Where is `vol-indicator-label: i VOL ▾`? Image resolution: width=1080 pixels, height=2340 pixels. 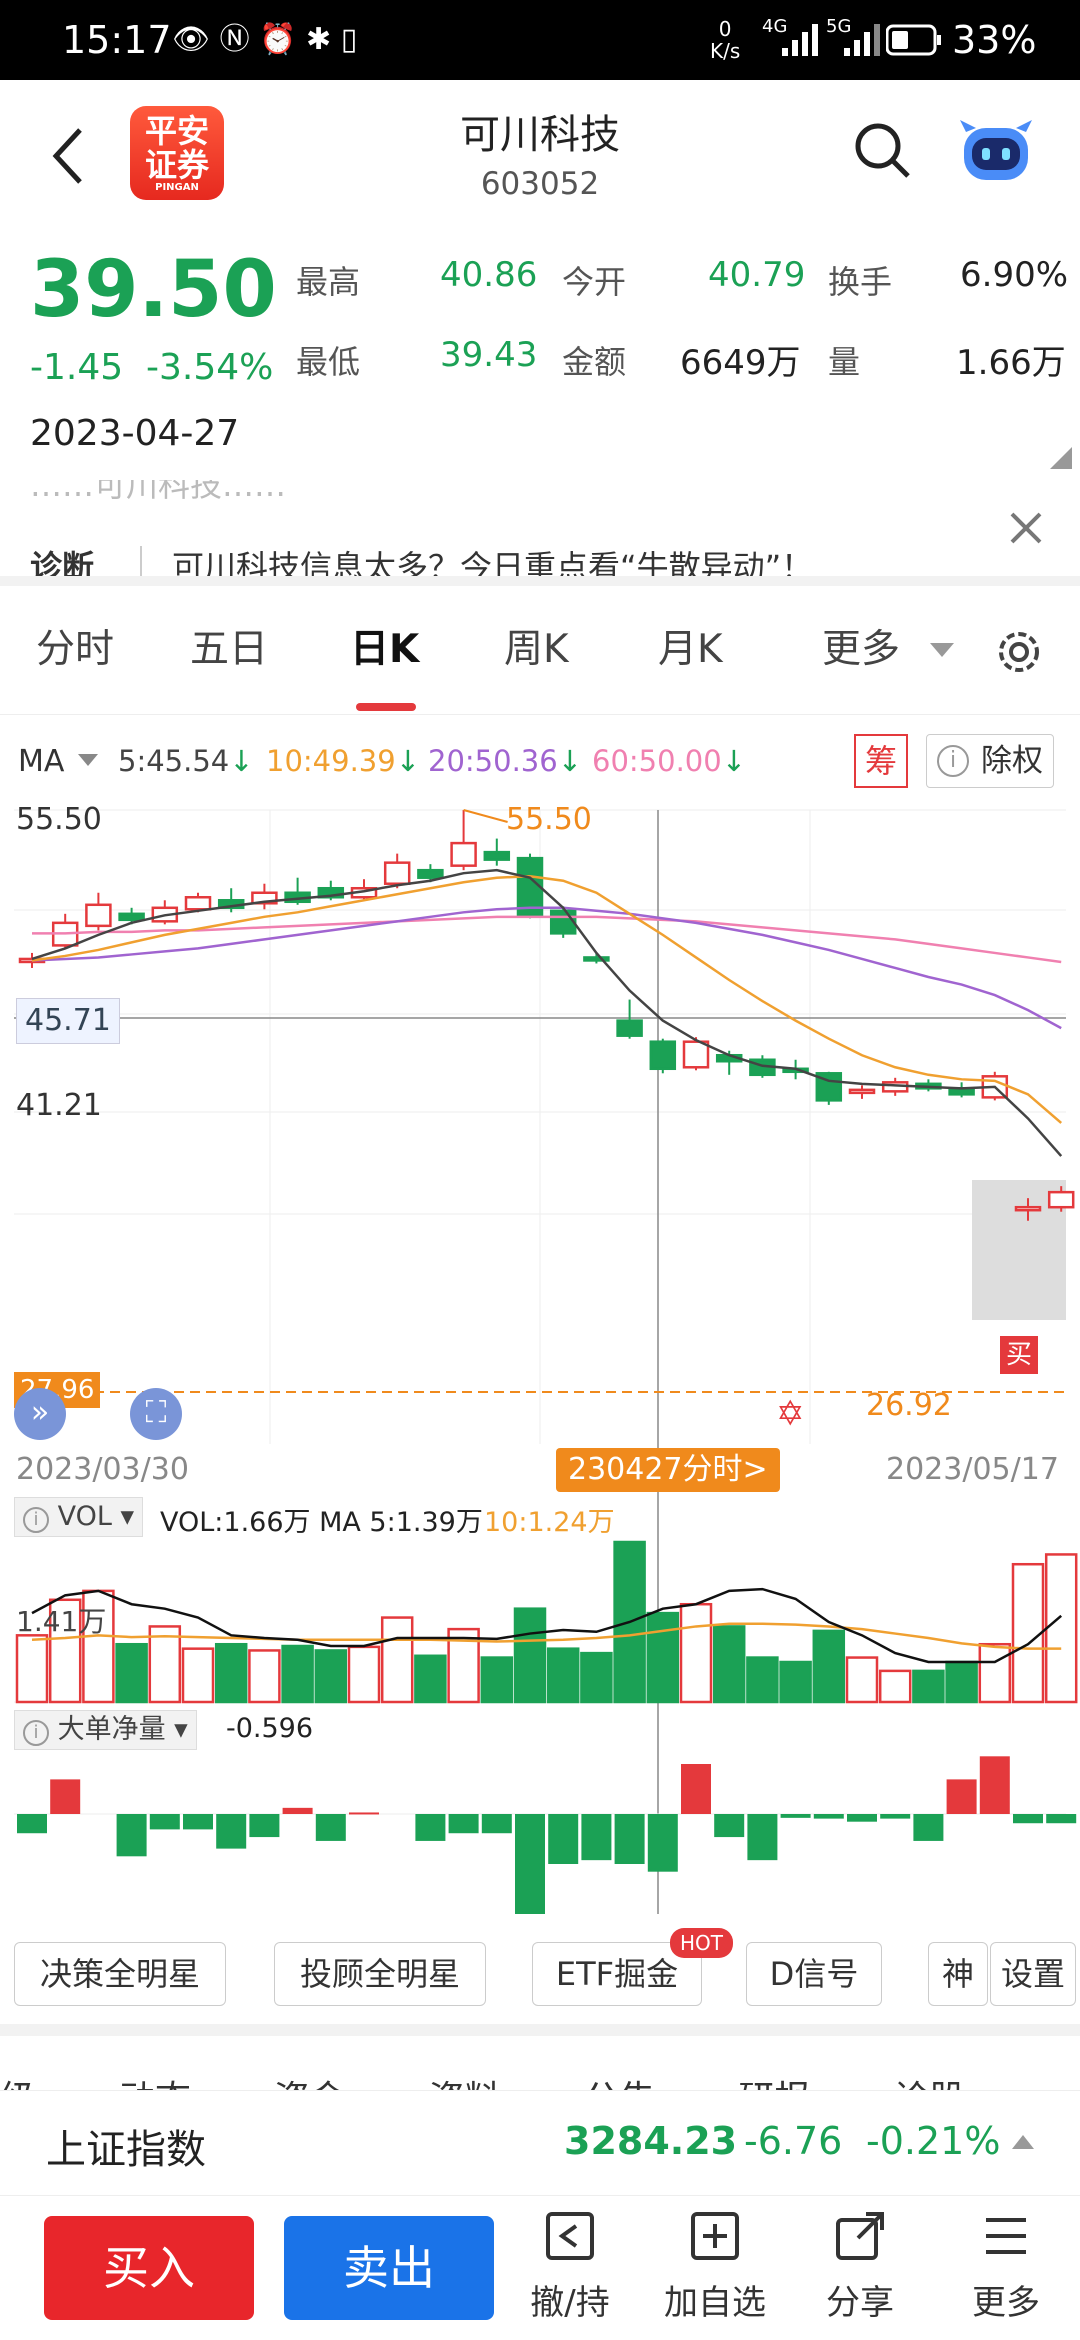 vol-indicator-label: i VOL ▾ is located at coordinates (79, 1517).